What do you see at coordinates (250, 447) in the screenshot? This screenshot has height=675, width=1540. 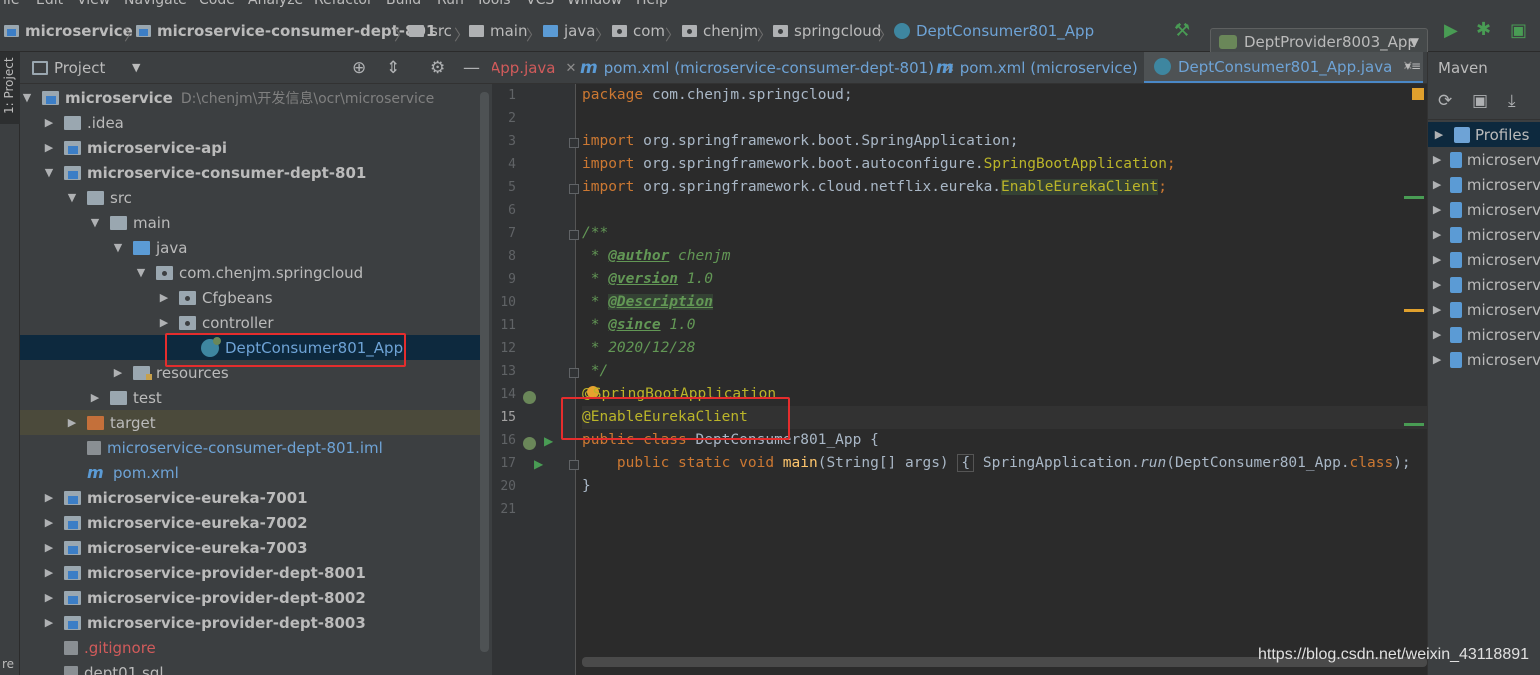 I see `tree-item-iml-file: microservice-consumer-dept-801.iml` at bounding box center [250, 447].